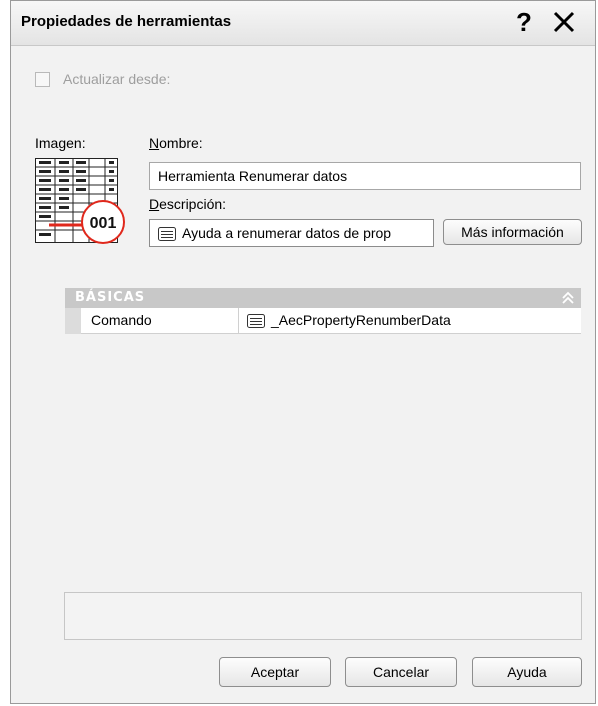 The width and height of the screenshot is (598, 706). I want to click on description-text: Ayuda a renumerar datos de prop, so click(287, 233).